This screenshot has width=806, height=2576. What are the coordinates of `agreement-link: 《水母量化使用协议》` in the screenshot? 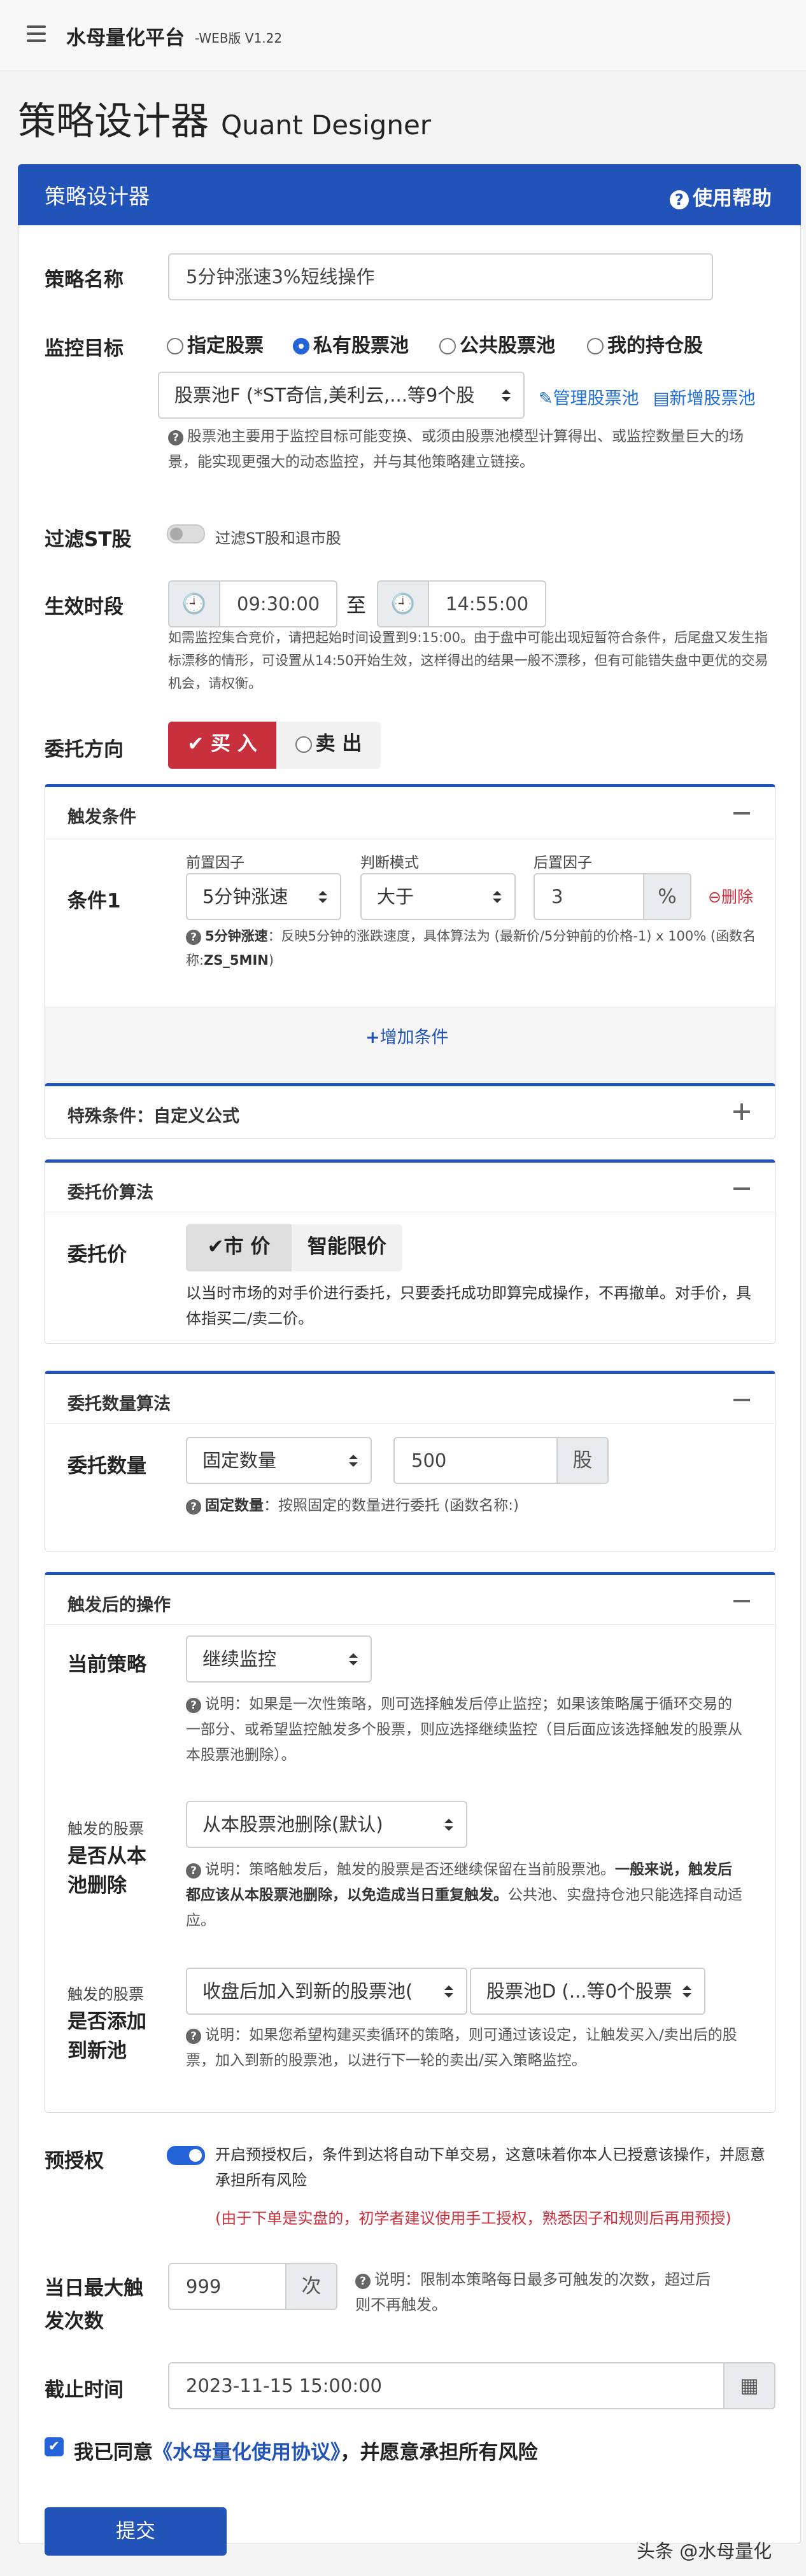 It's located at (247, 2452).